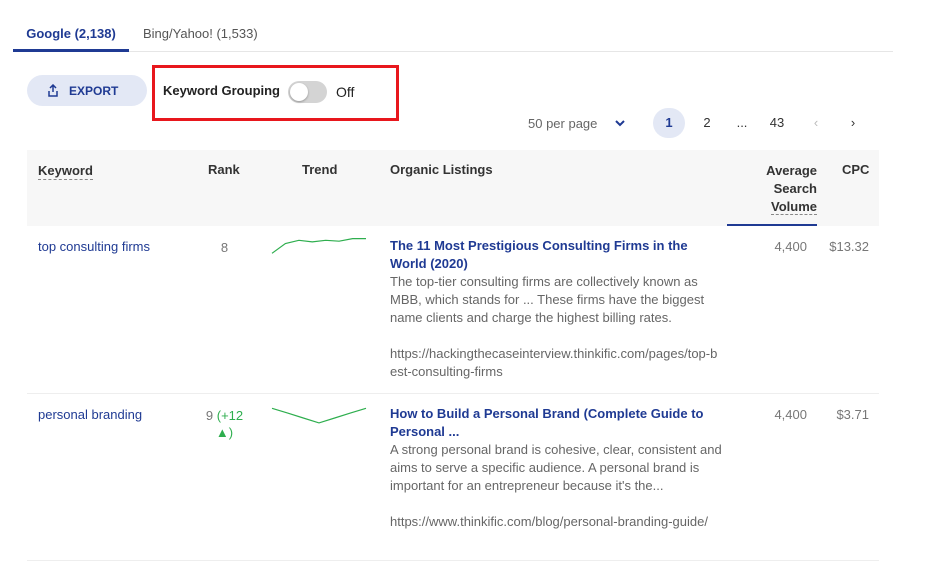 The height and width of the screenshot is (564, 927). What do you see at coordinates (345, 92) in the screenshot?
I see `toggle-state-label: Off` at bounding box center [345, 92].